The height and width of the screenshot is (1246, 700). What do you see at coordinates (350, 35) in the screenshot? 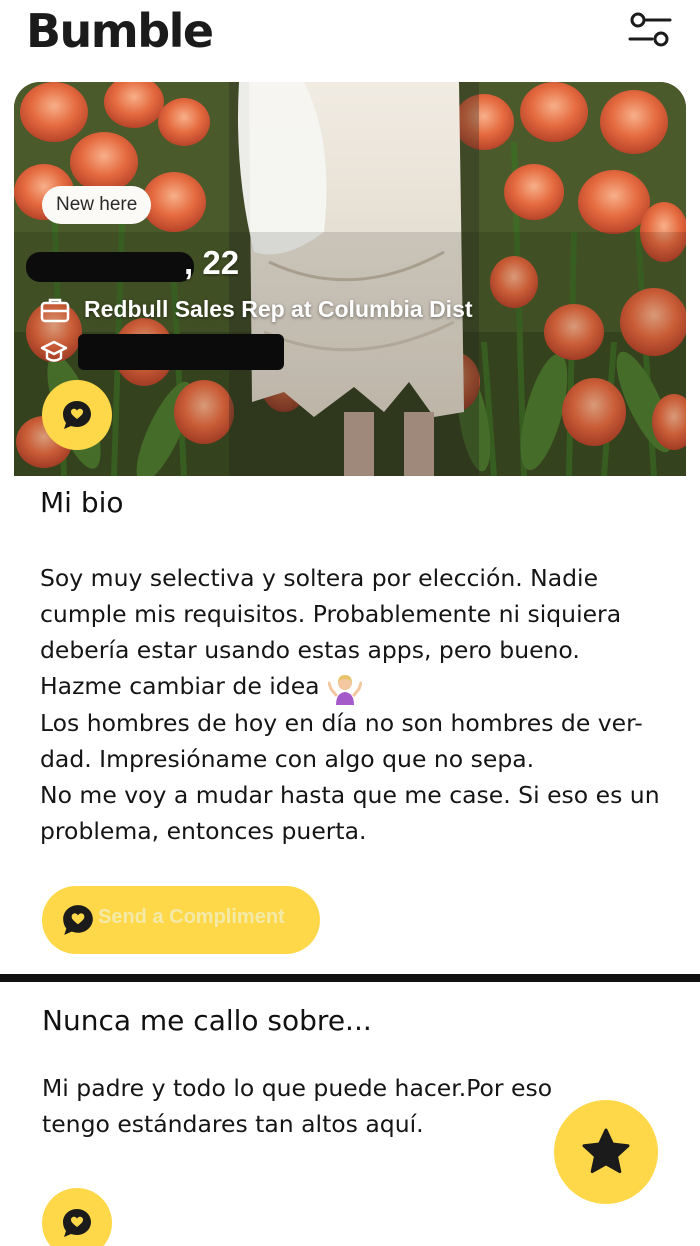
I see `app-header: Bumble` at bounding box center [350, 35].